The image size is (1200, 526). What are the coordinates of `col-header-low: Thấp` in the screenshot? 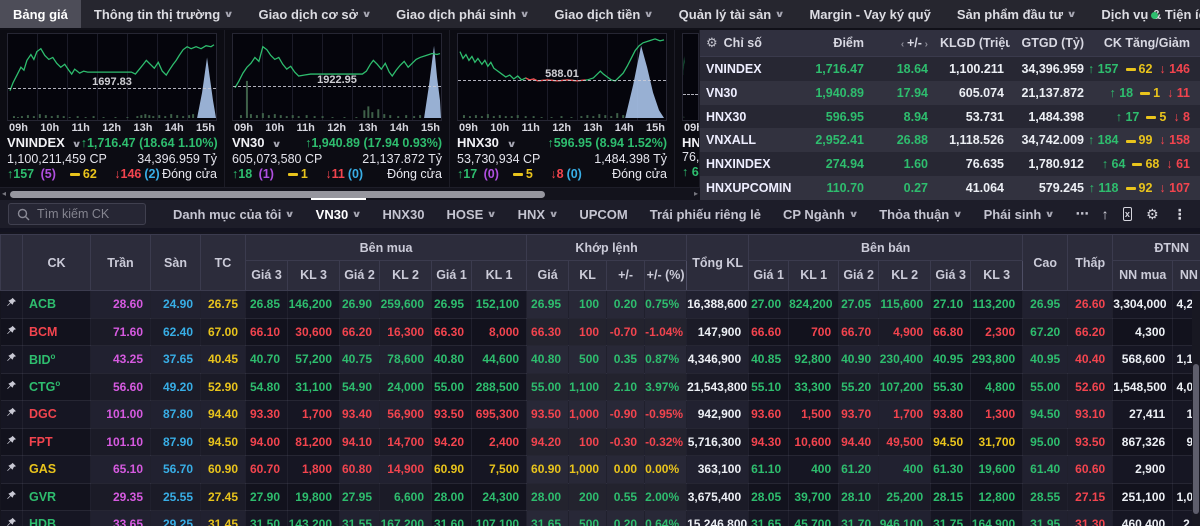 It's located at (1090, 262).